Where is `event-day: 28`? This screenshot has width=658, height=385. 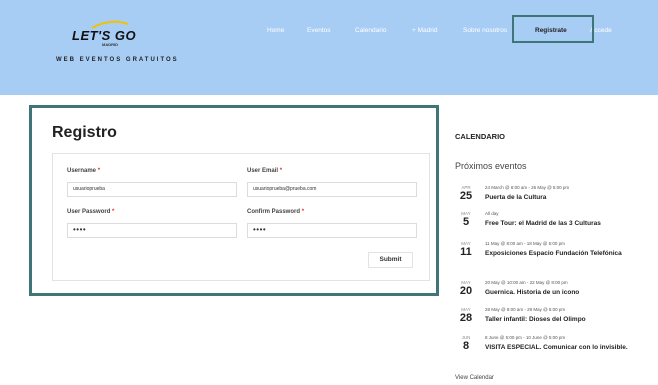
event-day: 28 is located at coordinates (466, 318).